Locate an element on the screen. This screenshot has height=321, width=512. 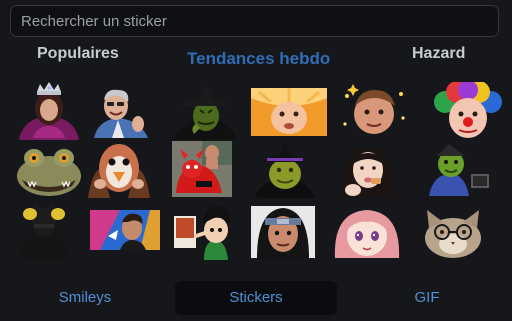
sticker-clown is located at coordinates (468, 110).